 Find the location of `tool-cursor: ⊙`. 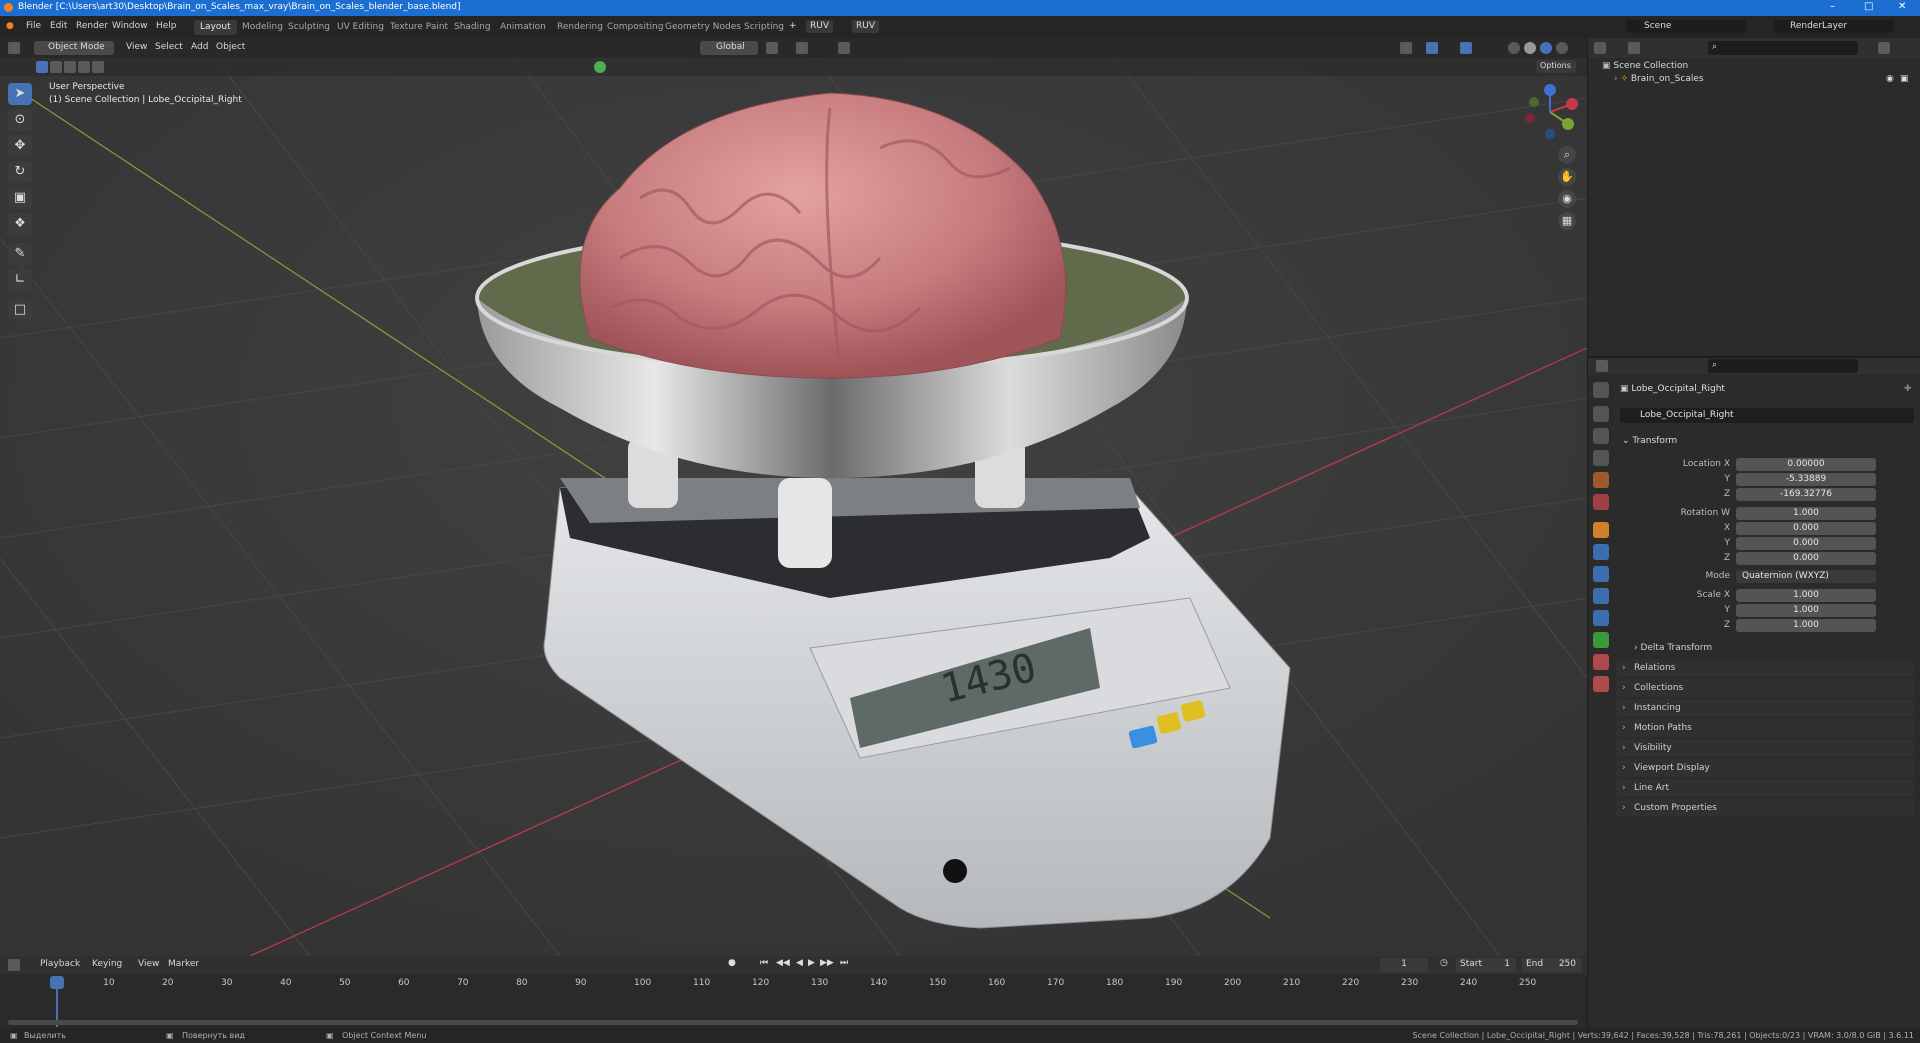

tool-cursor: ⊙ is located at coordinates (20, 120).